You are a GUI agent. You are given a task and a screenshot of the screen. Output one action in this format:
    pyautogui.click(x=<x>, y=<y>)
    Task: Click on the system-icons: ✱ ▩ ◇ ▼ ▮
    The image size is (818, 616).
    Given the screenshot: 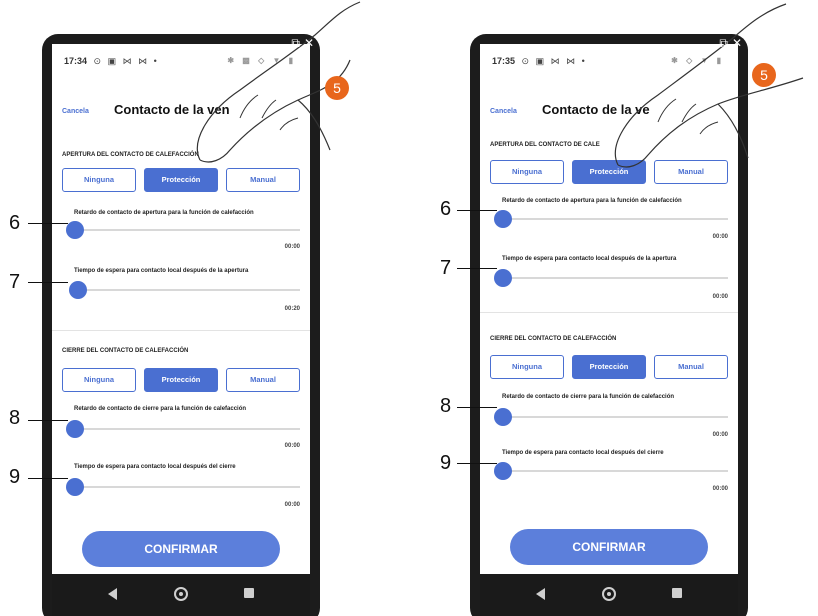 What is the action you would take?
    pyautogui.click(x=261, y=60)
    